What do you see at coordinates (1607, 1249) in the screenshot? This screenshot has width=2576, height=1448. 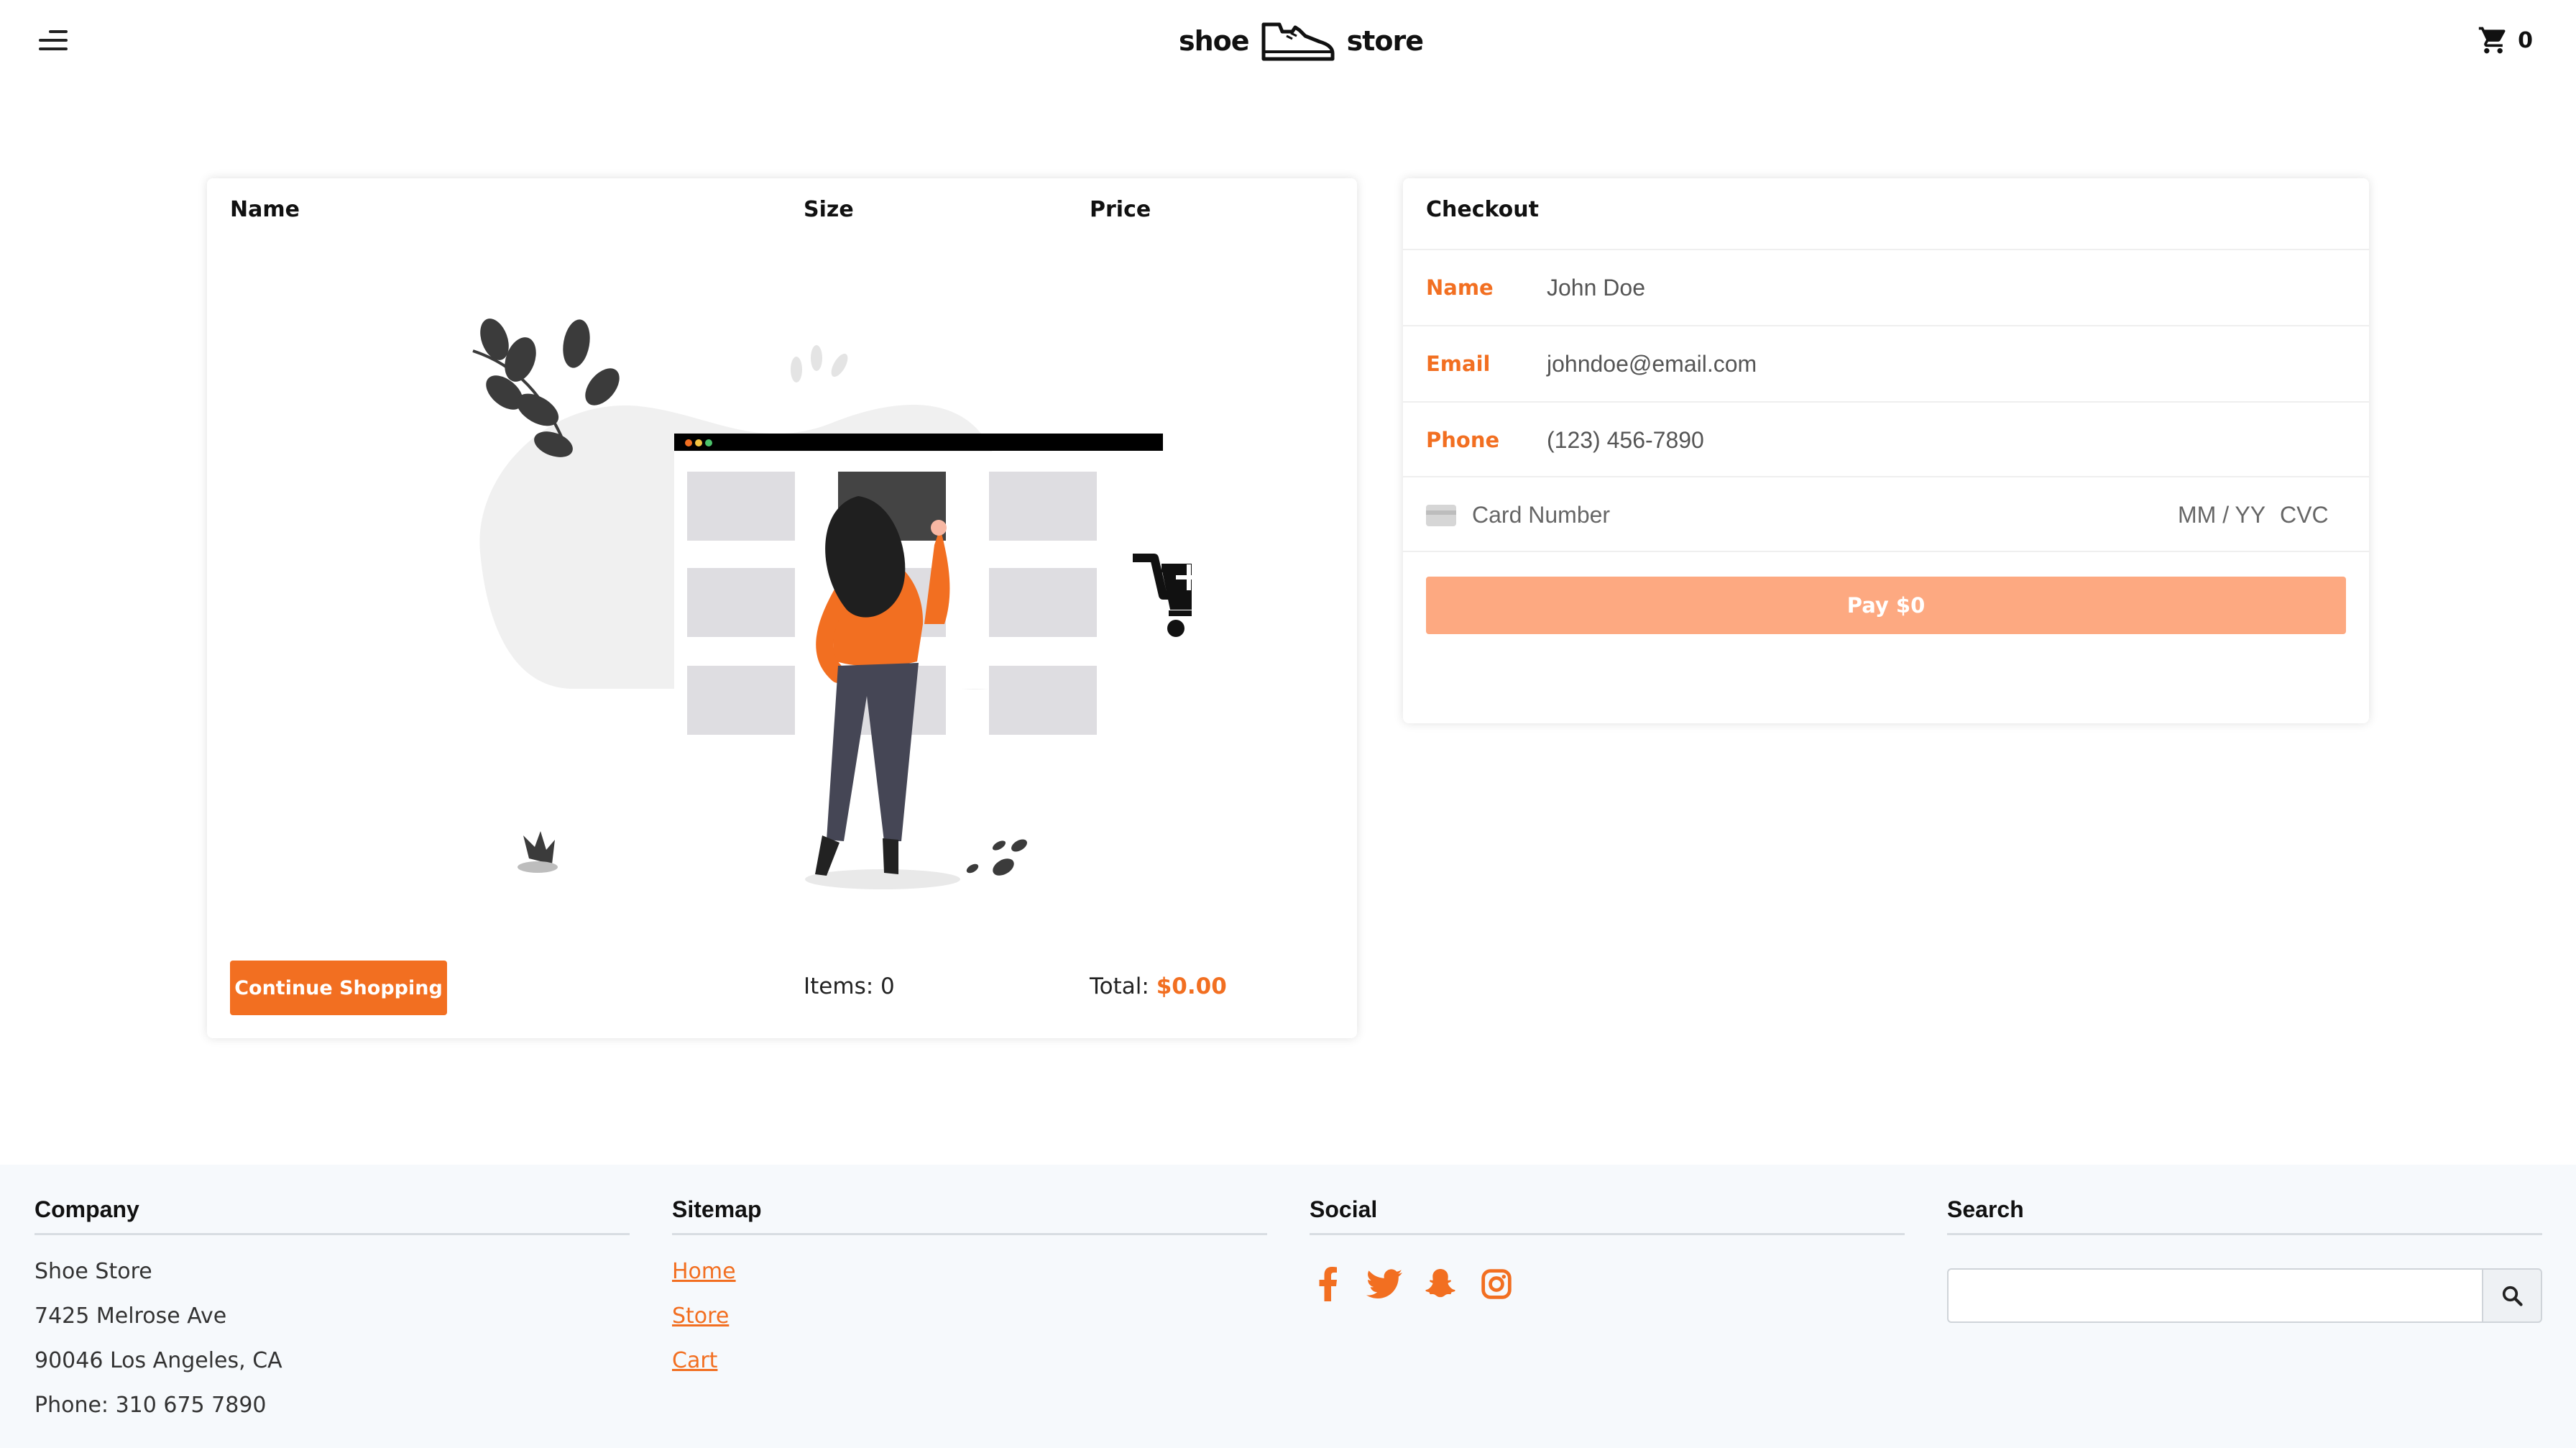 I see `footer-social: Social` at bounding box center [1607, 1249].